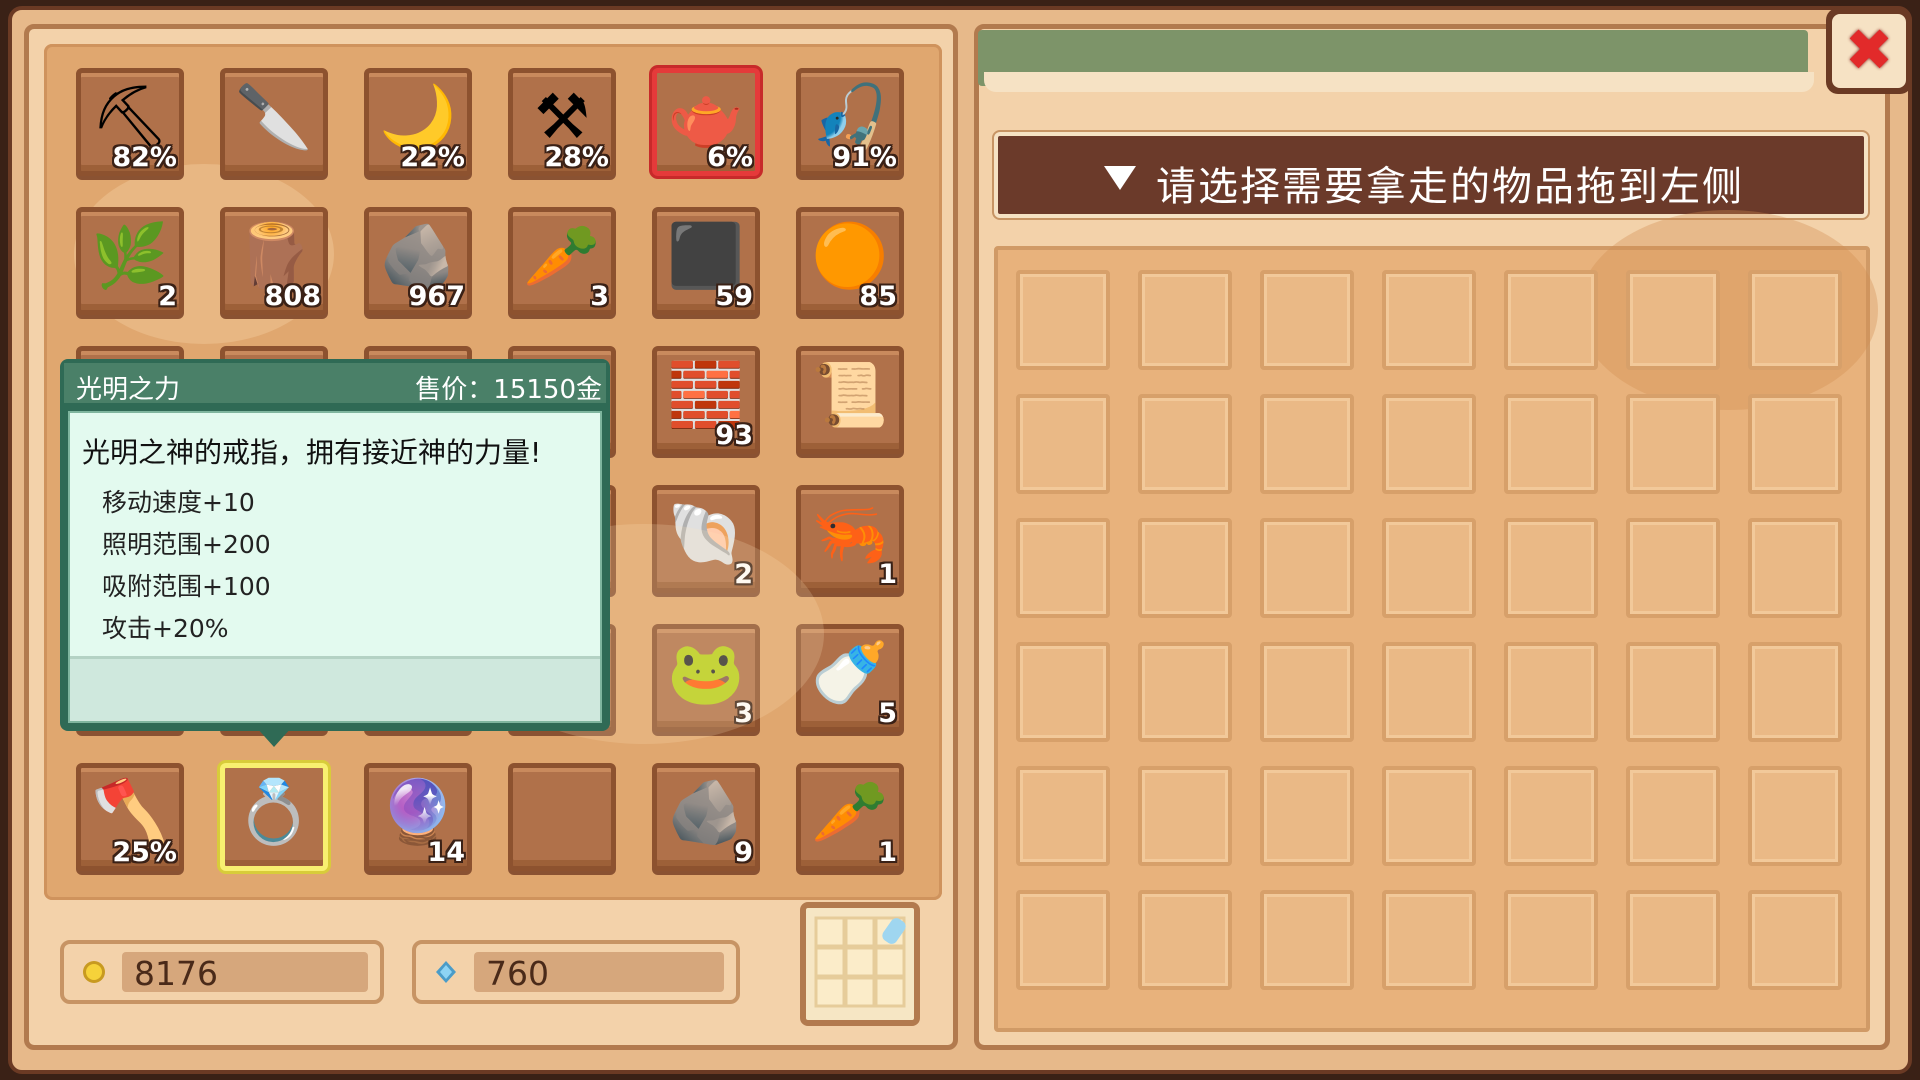 The height and width of the screenshot is (1080, 1920). I want to click on inventory-slot: 🪨 9, so click(706, 817).